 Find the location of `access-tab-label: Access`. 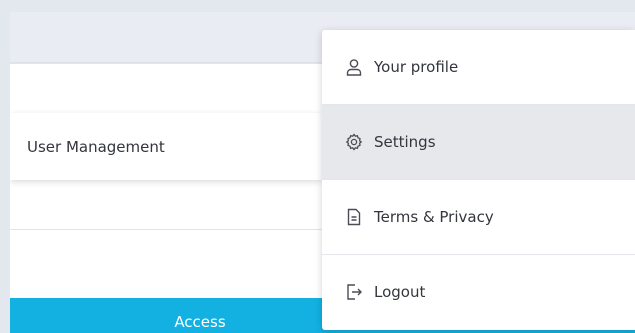

access-tab-label: Access is located at coordinates (200, 322).